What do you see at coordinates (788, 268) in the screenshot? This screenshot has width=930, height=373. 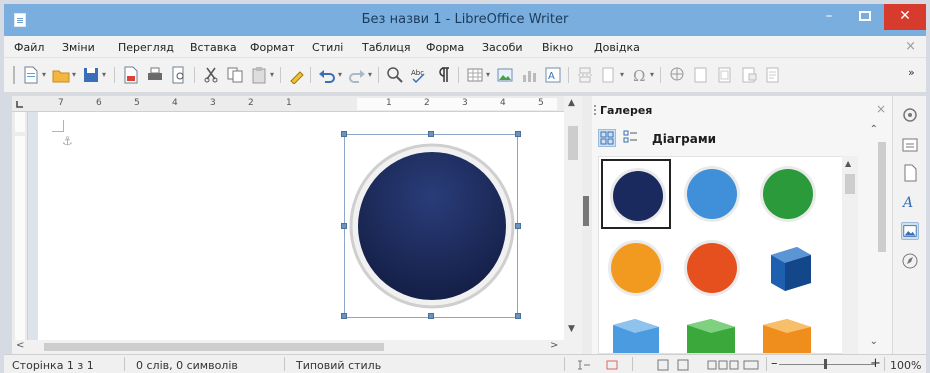 I see `gallery-item-blue-cube` at bounding box center [788, 268].